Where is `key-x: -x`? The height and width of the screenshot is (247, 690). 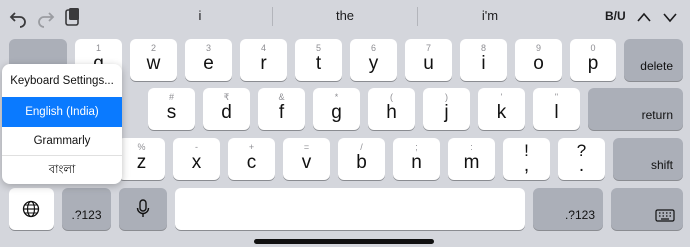 key-x: -x is located at coordinates (196, 159).